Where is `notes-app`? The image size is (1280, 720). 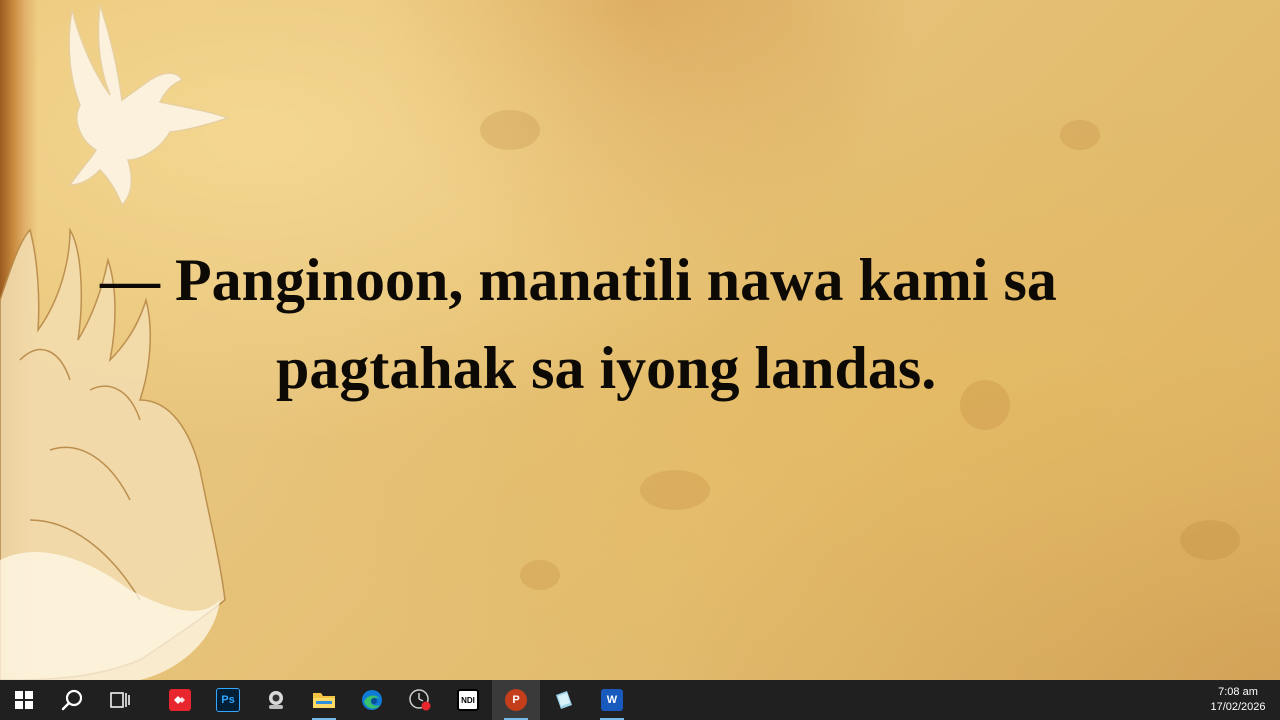 notes-app is located at coordinates (564, 700).